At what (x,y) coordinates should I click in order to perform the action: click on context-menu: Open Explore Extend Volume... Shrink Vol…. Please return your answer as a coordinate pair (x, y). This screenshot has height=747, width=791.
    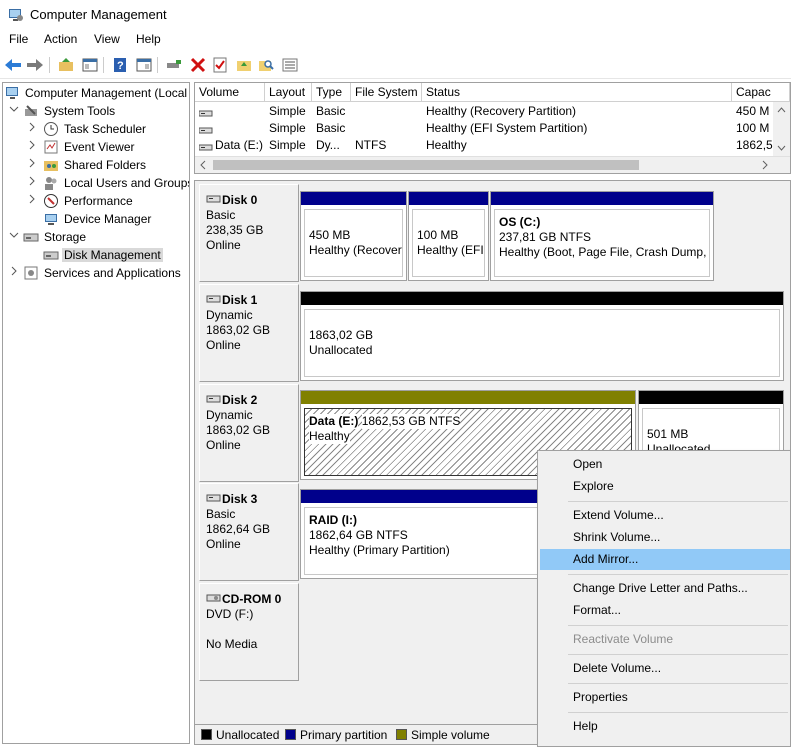
    Looking at the image, I should click on (664, 598).